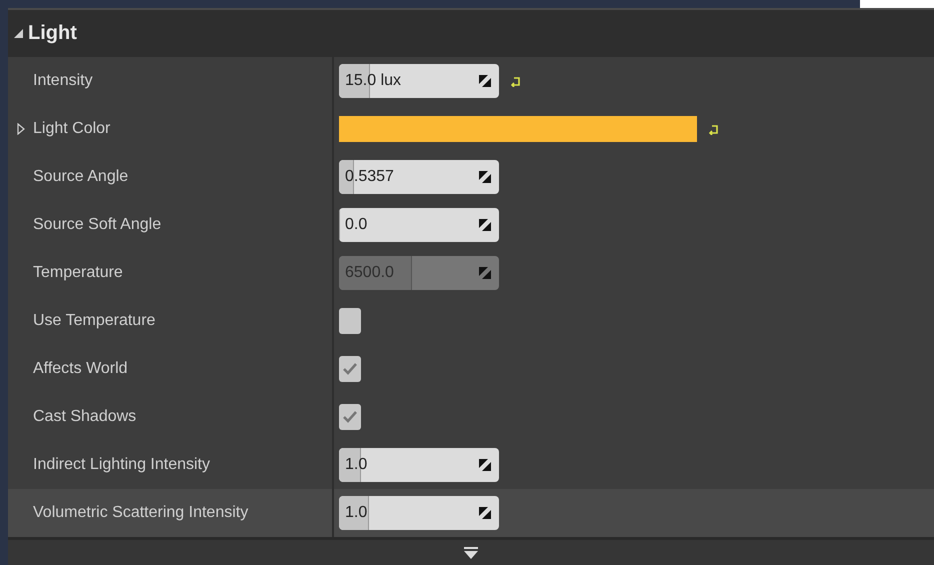 The image size is (934, 565). Describe the element at coordinates (419, 225) in the screenshot. I see `number-field: 0.0` at that location.